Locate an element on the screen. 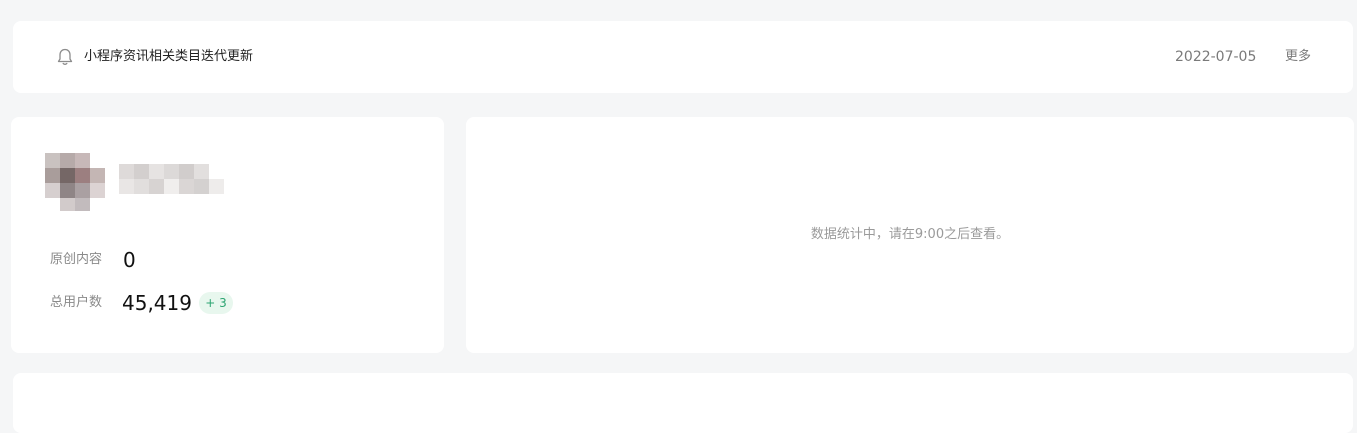  user-growth-badge: + 3 is located at coordinates (216, 303).